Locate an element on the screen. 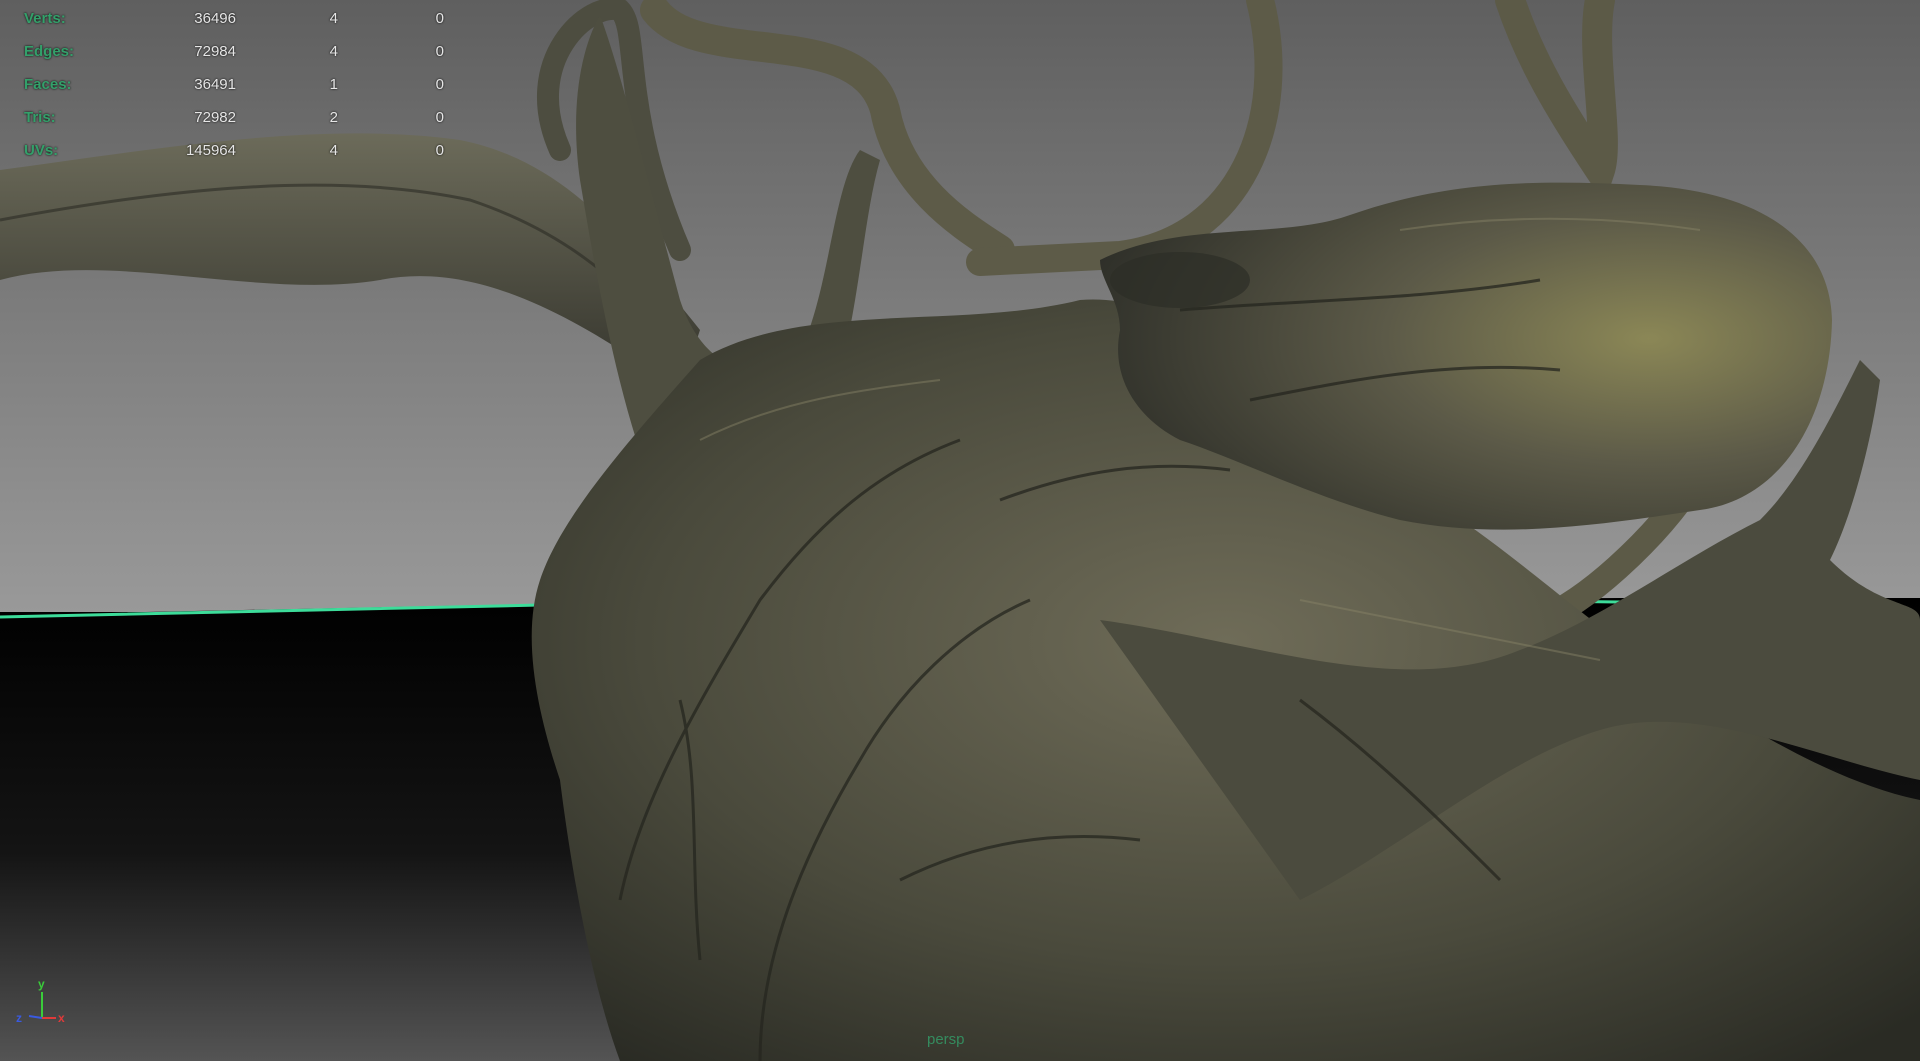 The image size is (1920, 1061). view-axis-gizmo: y x z is located at coordinates (40, 999).